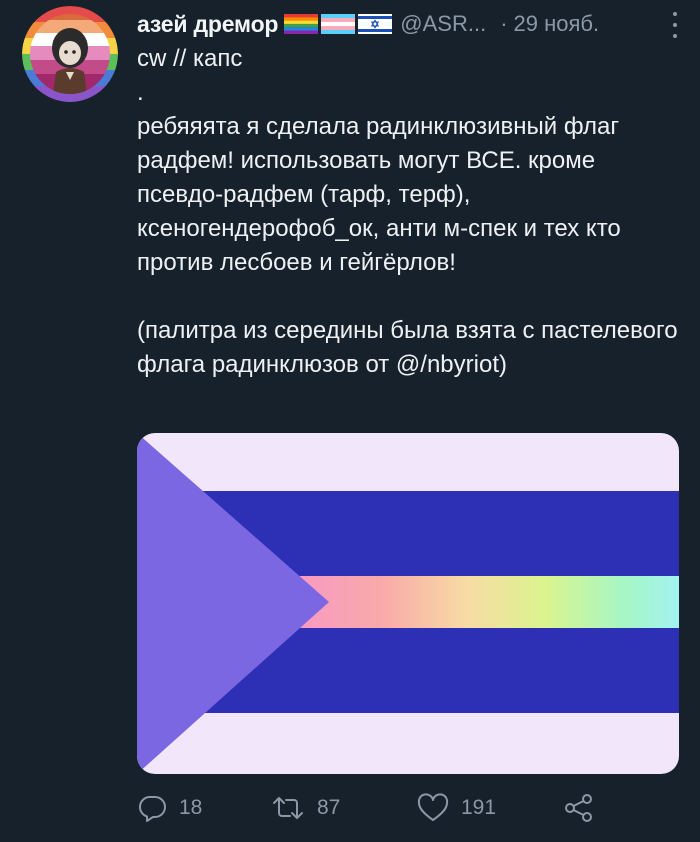 Image resolution: width=700 pixels, height=842 pixels. I want to click on flag-gradient-stripe, so click(488, 602).